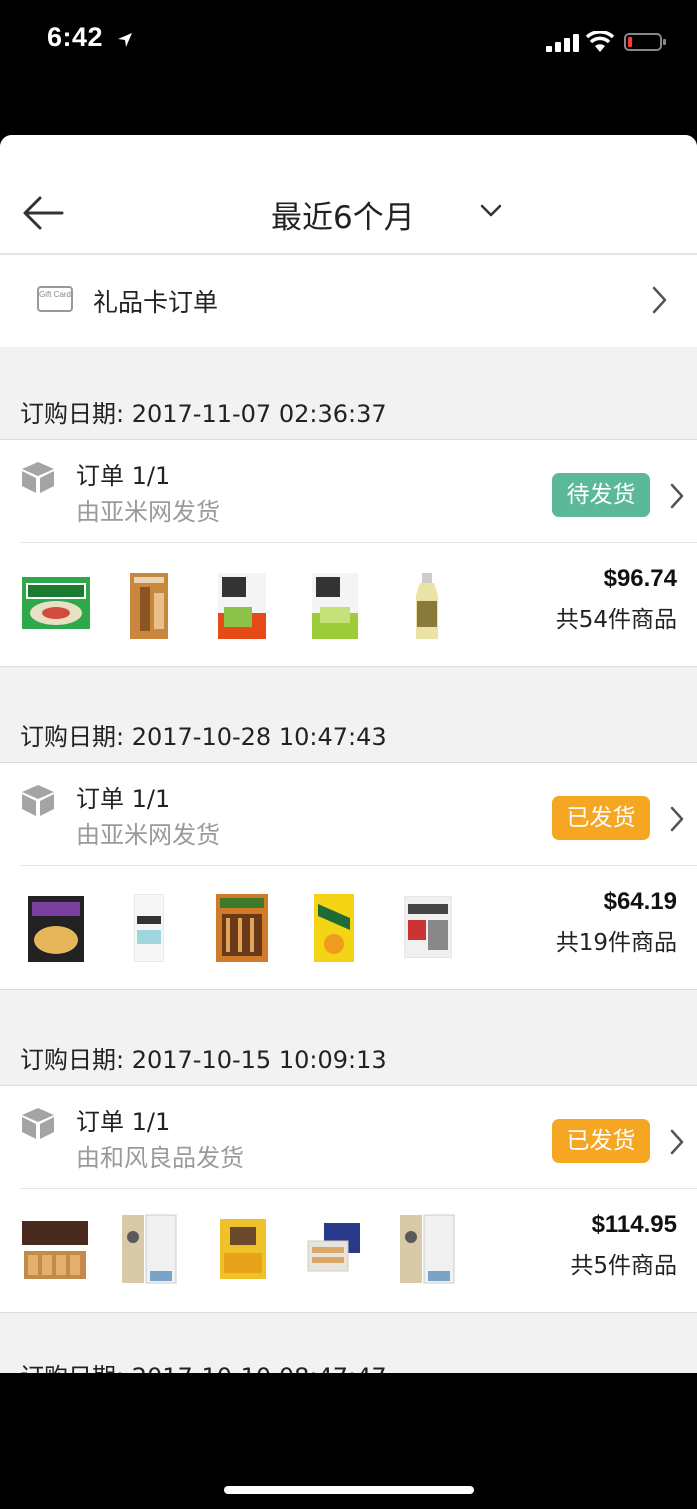  What do you see at coordinates (348, 301) in the screenshot?
I see `gift-card-orders-row: Gift Card 礼品卡订单` at bounding box center [348, 301].